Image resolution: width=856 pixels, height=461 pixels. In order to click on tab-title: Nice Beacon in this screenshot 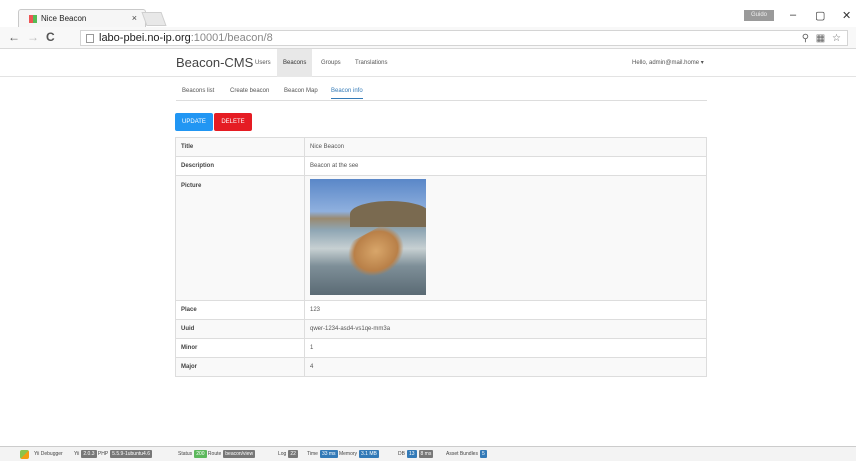, I will do `click(64, 18)`.